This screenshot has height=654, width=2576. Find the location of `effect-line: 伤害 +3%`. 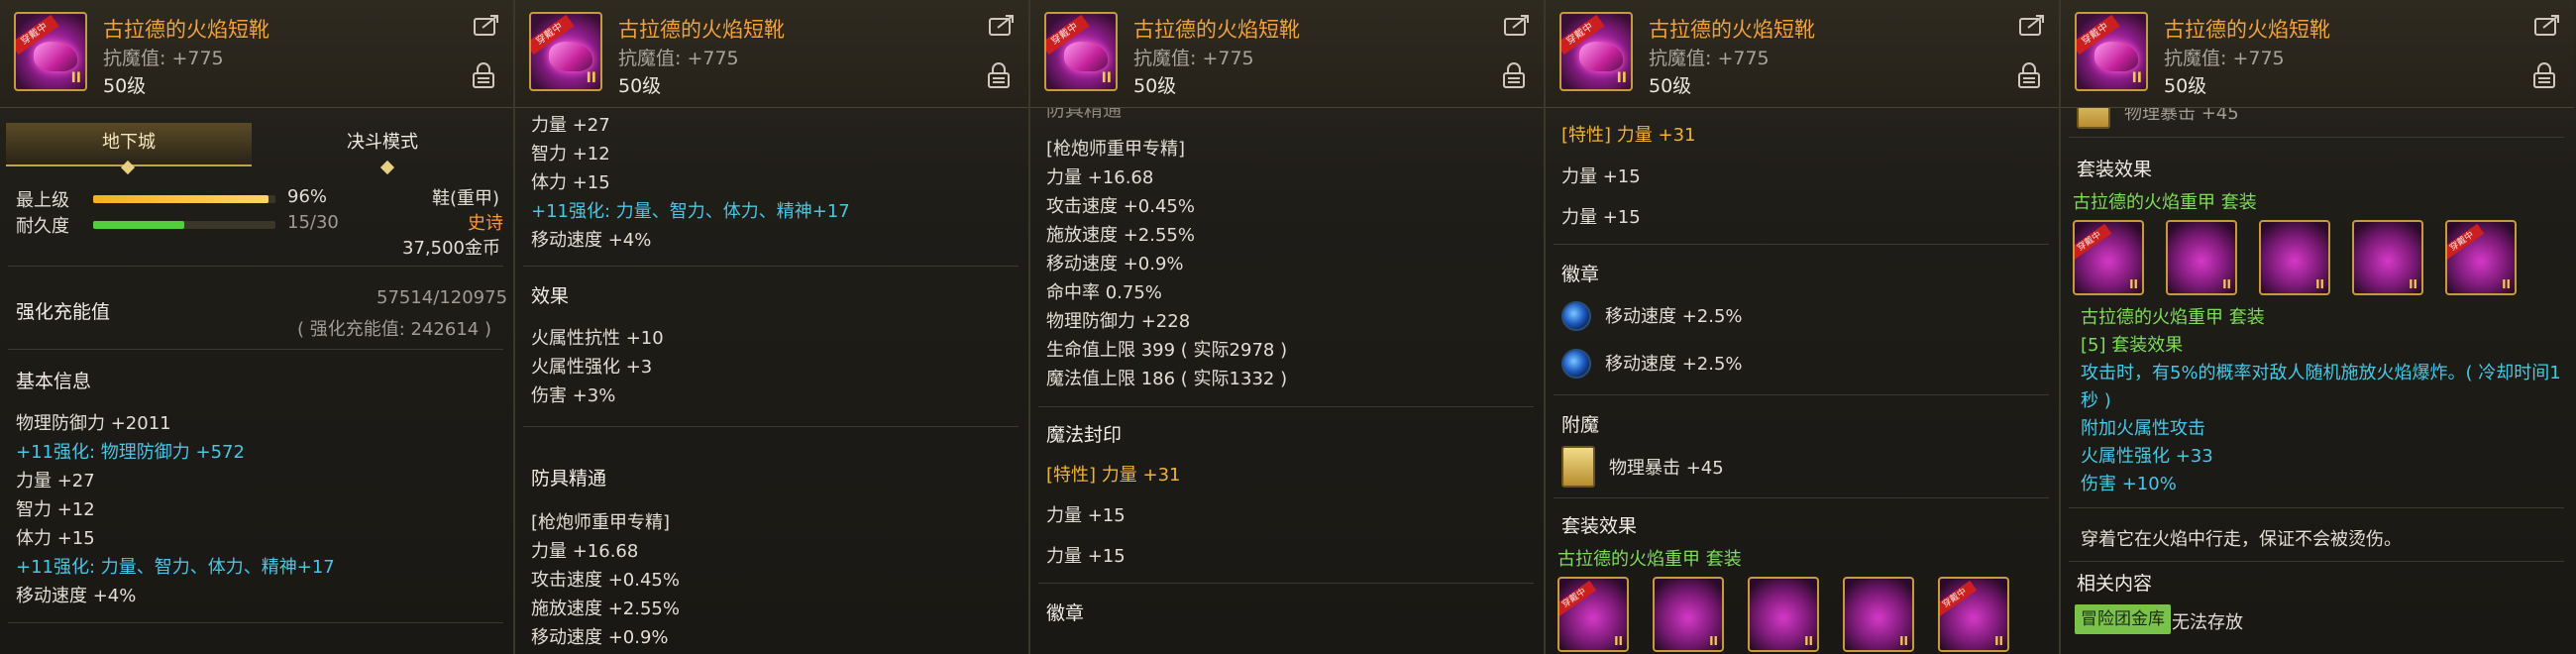

effect-line: 伤害 +3% is located at coordinates (573, 395).